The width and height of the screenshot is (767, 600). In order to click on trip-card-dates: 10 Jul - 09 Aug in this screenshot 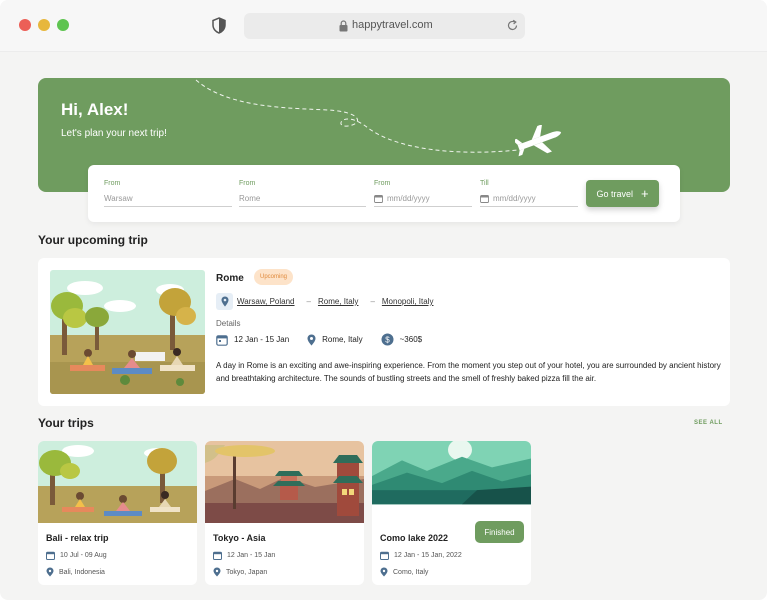, I will do `click(83, 555)`.